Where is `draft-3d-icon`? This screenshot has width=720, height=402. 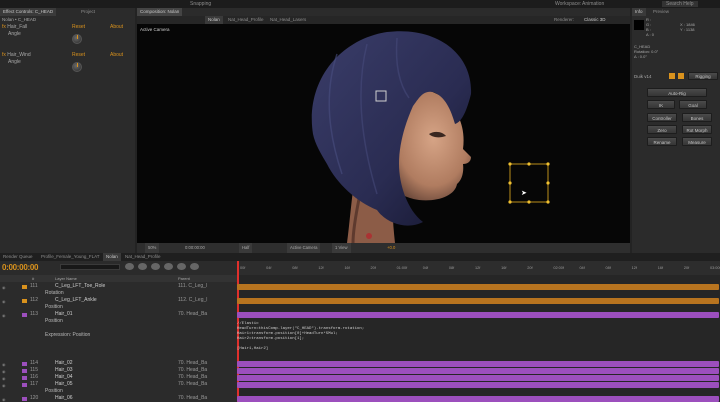
draft-3d-icon is located at coordinates (142, 266).